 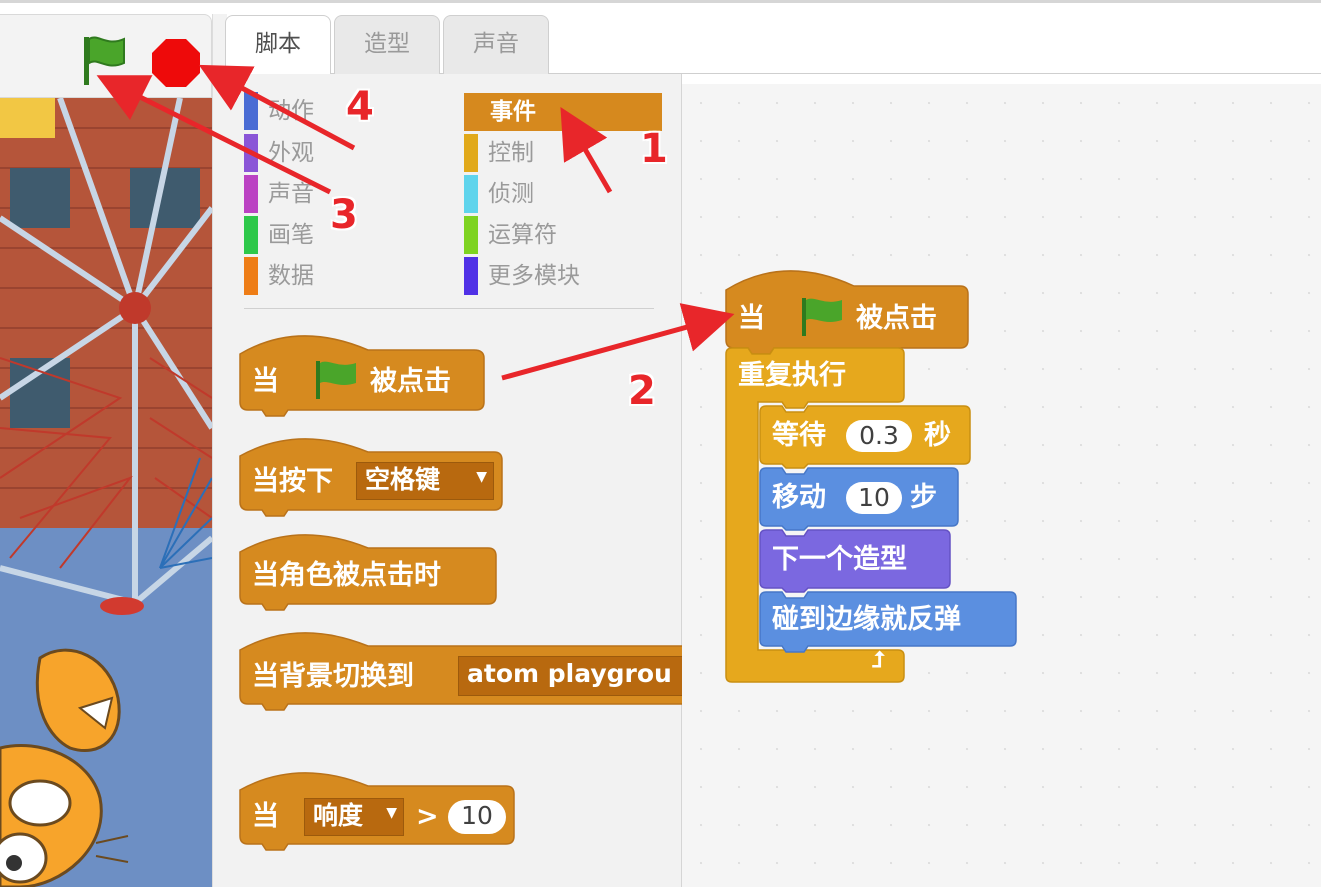 What do you see at coordinates (360, 107) in the screenshot?
I see `annotation-label-4: 4` at bounding box center [360, 107].